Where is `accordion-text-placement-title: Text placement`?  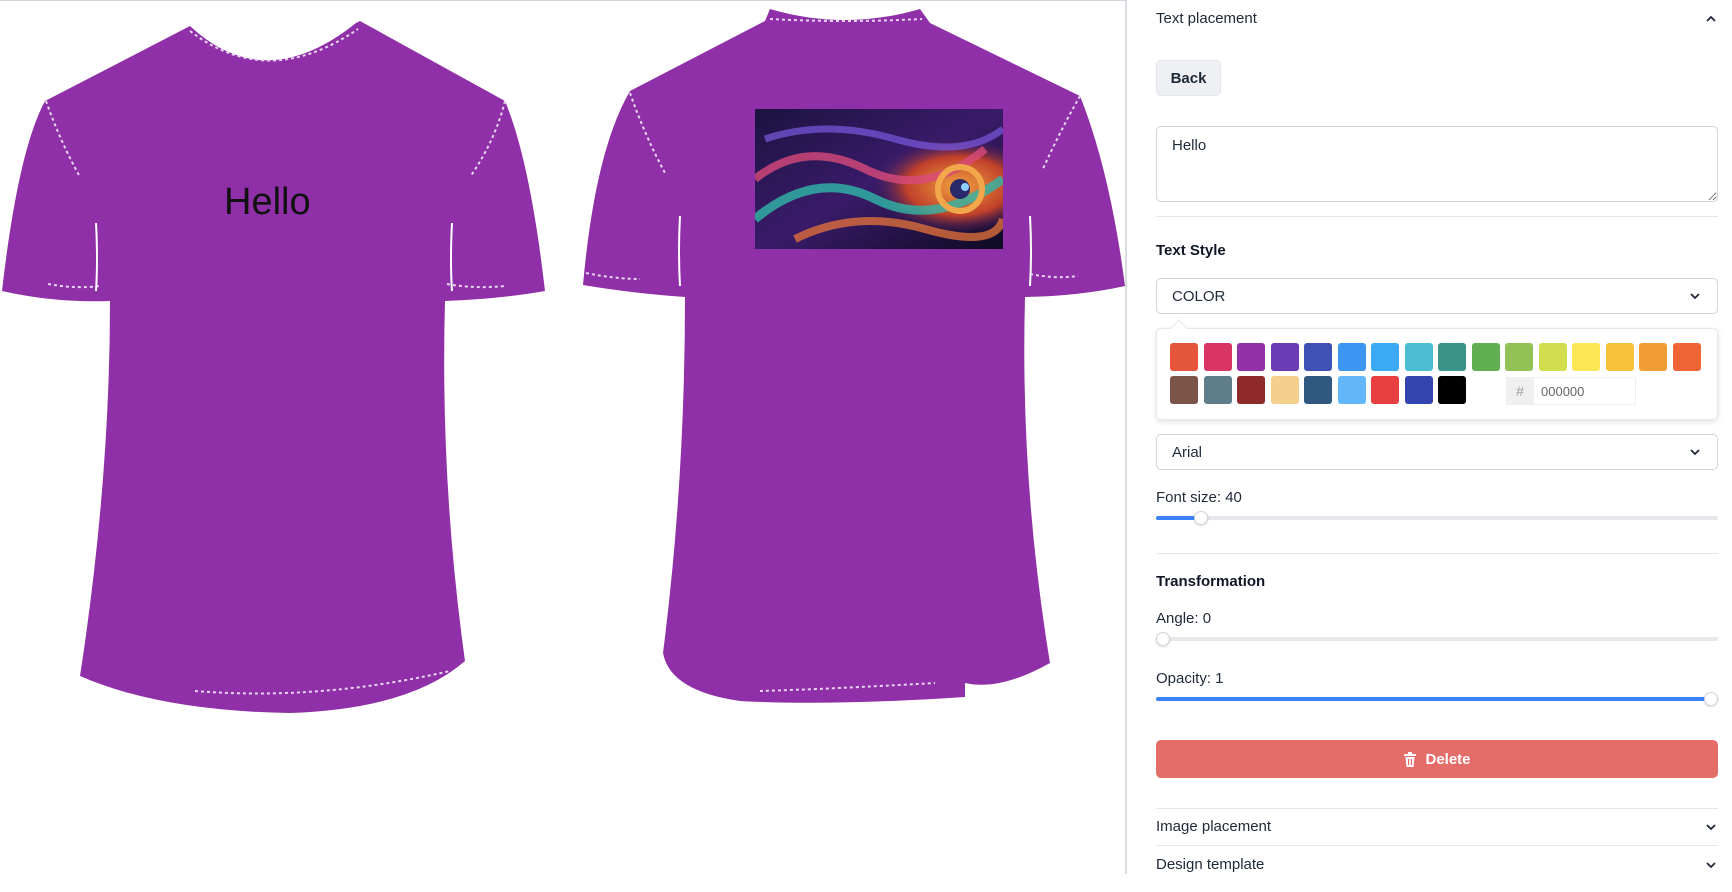 accordion-text-placement-title: Text placement is located at coordinates (1206, 18).